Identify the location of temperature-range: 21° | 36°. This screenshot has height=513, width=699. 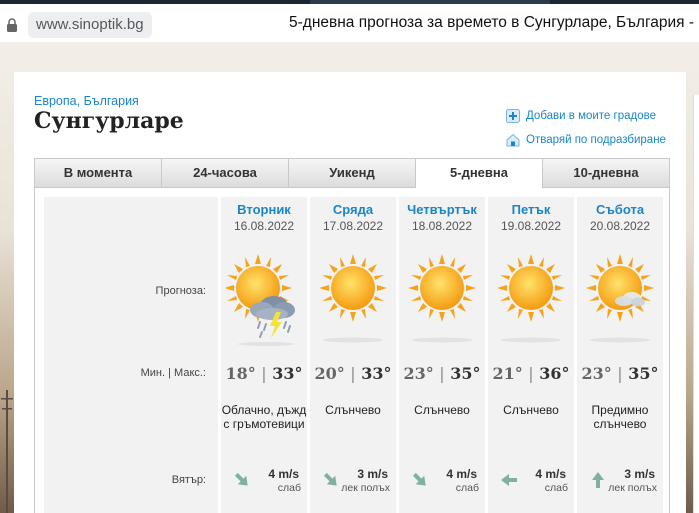
(531, 373).